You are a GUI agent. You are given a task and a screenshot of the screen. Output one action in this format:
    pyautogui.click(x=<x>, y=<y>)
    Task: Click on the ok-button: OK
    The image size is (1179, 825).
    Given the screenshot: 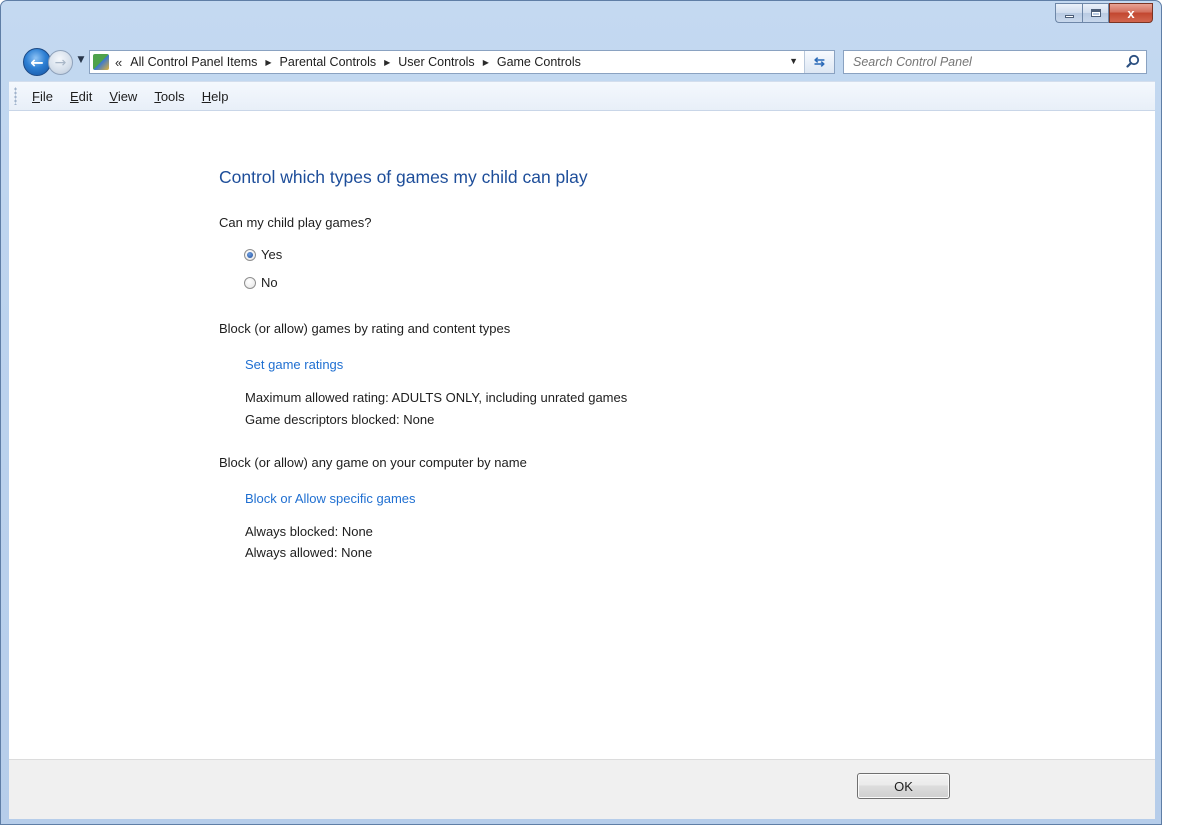 What is the action you would take?
    pyautogui.click(x=903, y=786)
    